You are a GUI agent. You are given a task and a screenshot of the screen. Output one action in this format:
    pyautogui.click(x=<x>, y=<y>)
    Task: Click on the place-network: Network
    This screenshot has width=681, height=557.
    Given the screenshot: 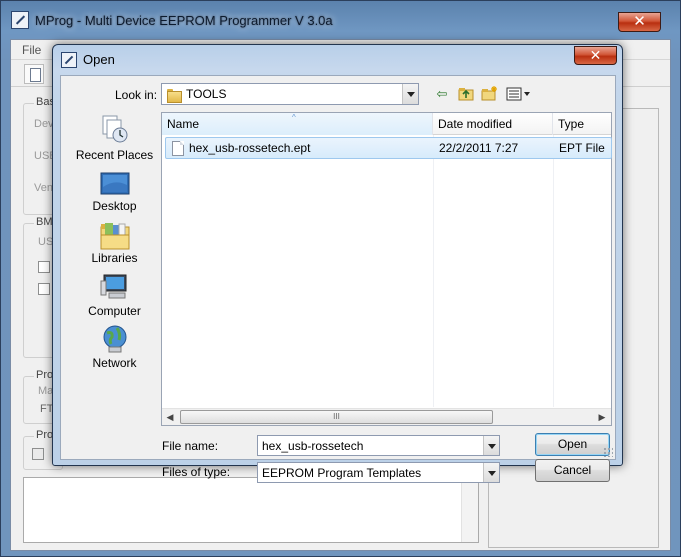 What is the action you would take?
    pyautogui.click(x=114, y=349)
    